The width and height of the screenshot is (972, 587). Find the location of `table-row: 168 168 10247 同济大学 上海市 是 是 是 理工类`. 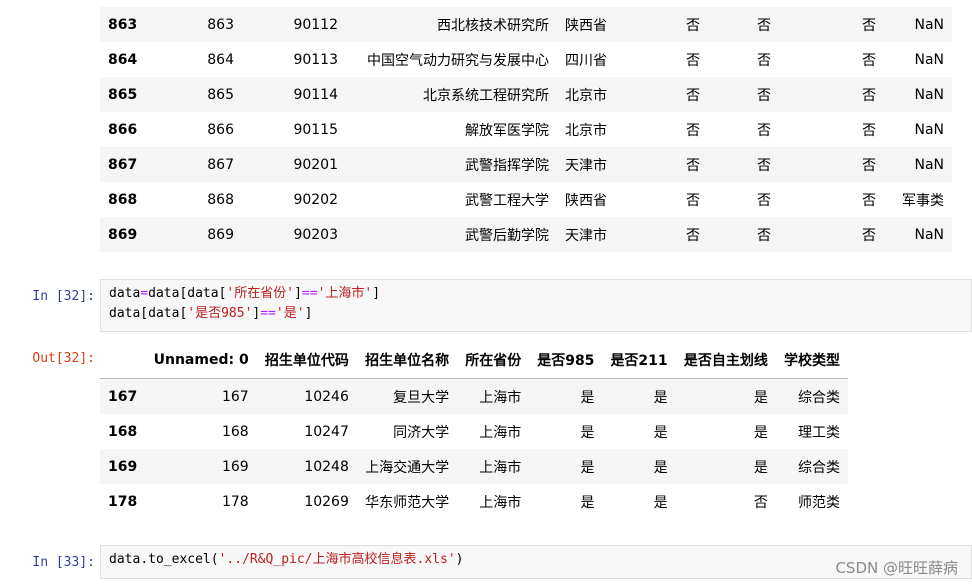

table-row: 168 168 10247 同济大学 上海市 是 是 是 理工类 is located at coordinates (474, 431).